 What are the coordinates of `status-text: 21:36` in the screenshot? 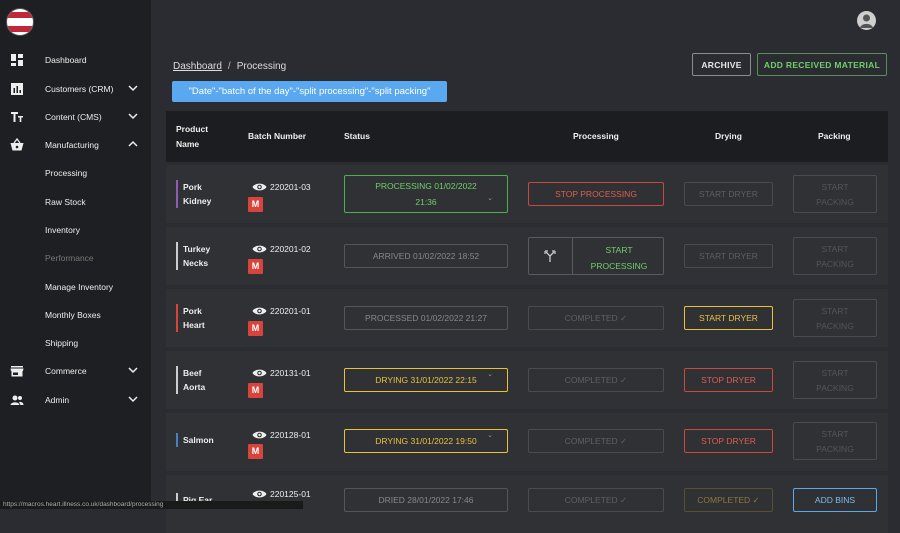 It's located at (426, 202).